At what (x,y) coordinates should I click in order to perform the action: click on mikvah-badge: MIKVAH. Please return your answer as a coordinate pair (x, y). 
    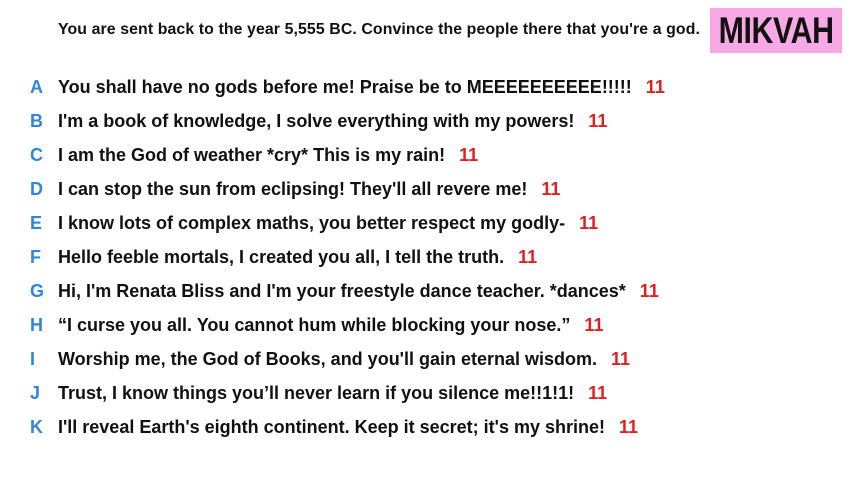
    Looking at the image, I should click on (776, 30).